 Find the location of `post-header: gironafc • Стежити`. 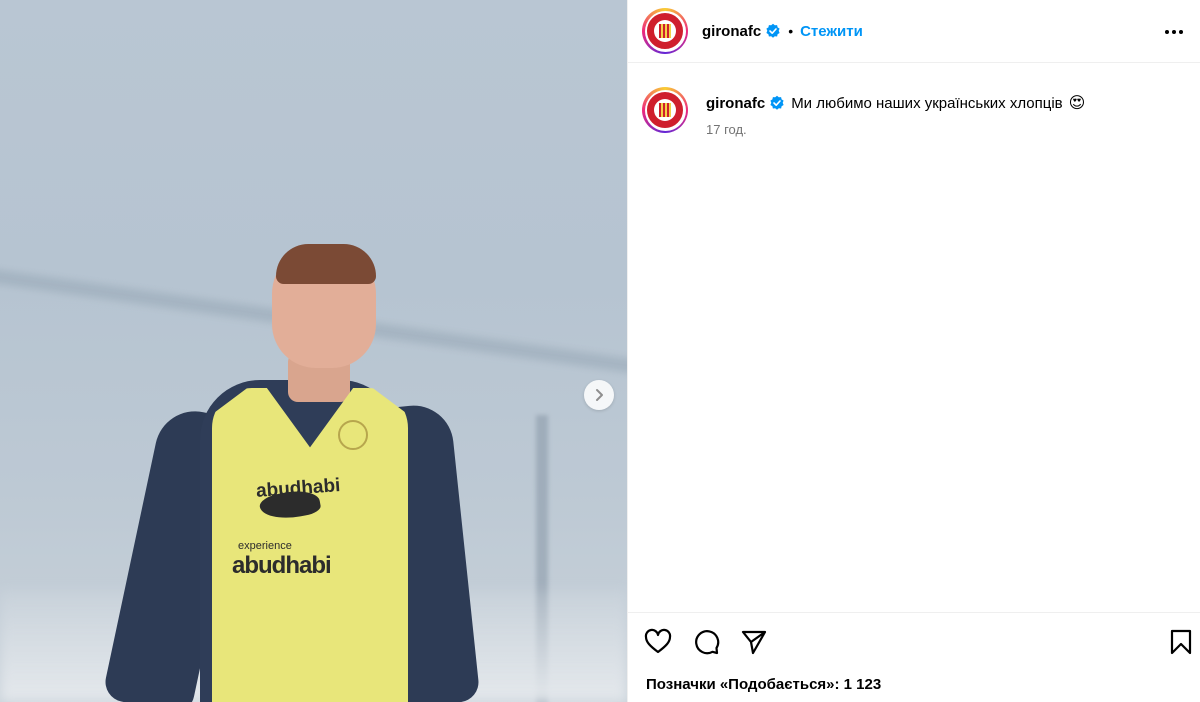

post-header: gironafc • Стежити is located at coordinates (914, 31).